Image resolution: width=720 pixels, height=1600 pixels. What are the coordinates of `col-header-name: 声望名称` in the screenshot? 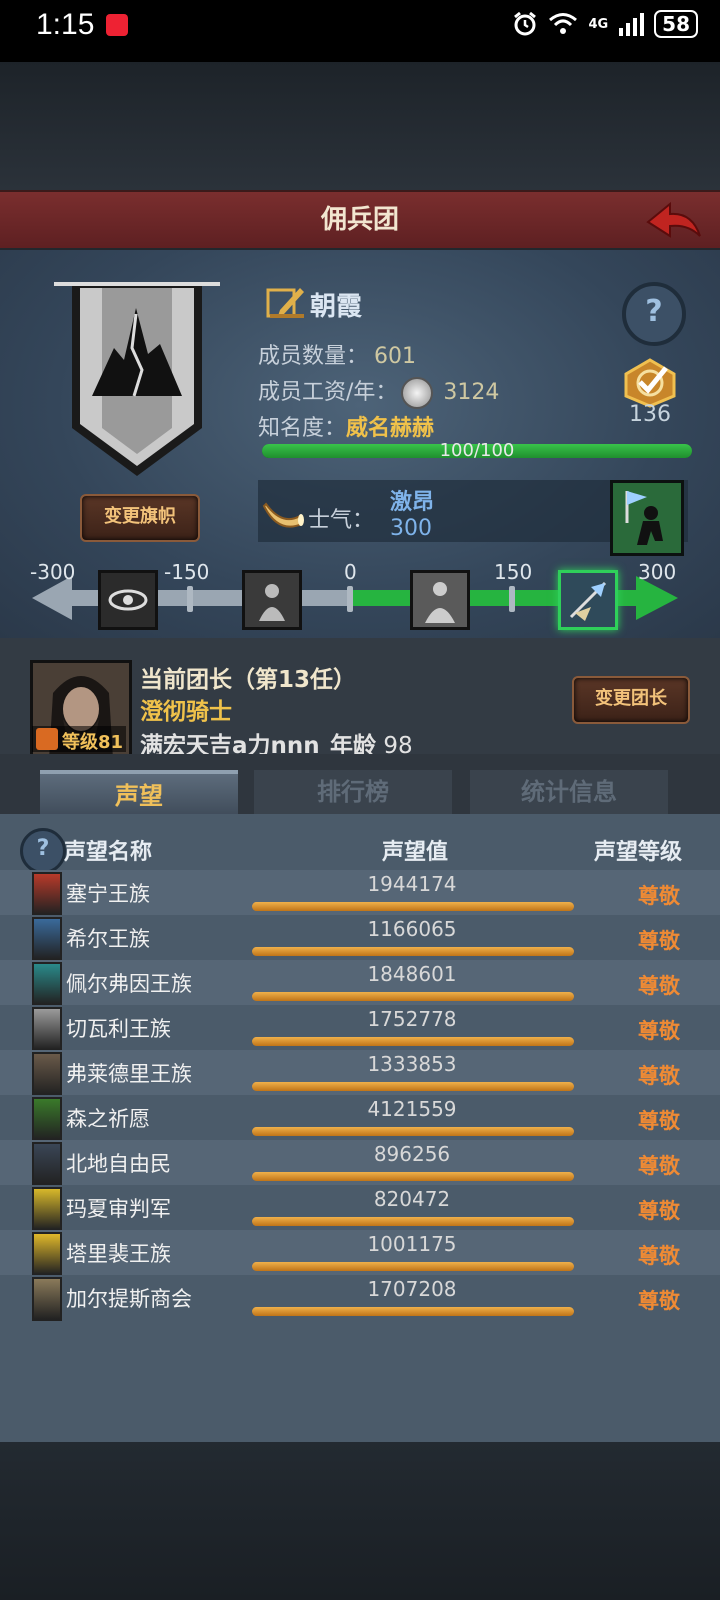 It's located at (108, 852).